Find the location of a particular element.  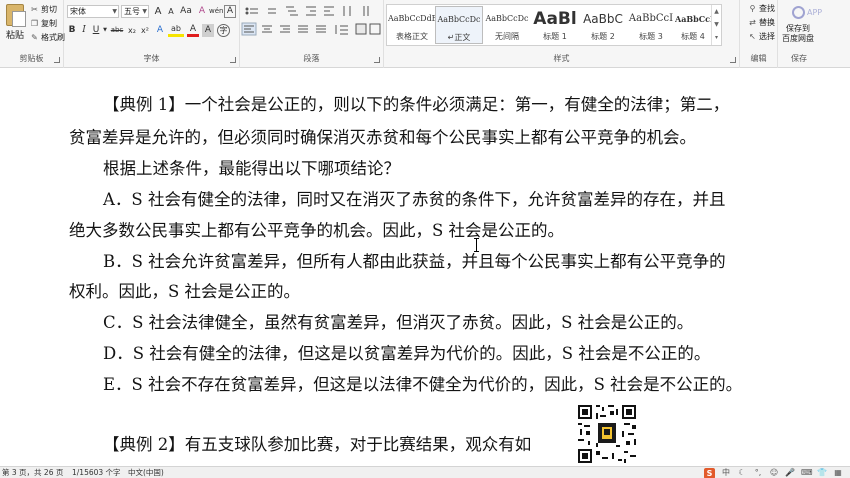

paragraph-group-label: 段落 is located at coordinates (311, 58).